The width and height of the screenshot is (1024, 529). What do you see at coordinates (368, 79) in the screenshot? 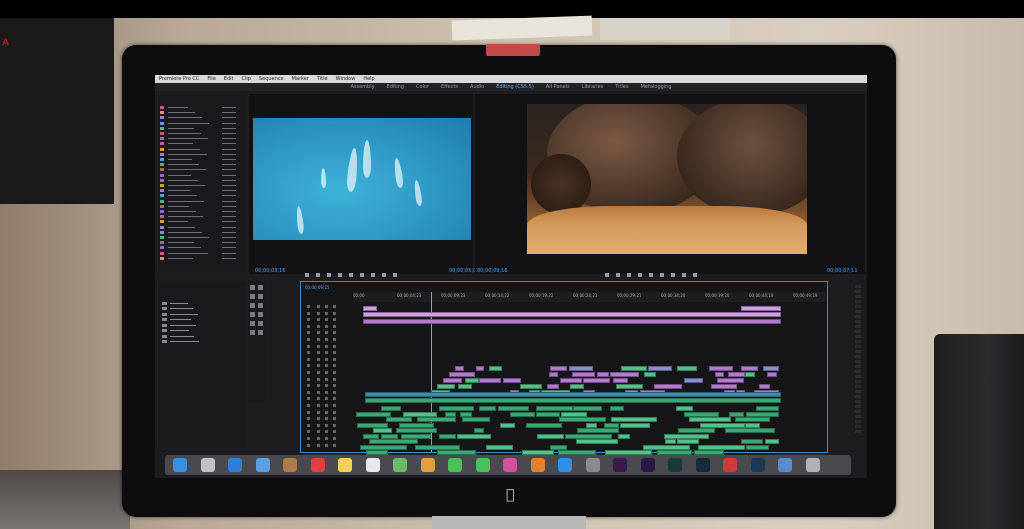
I see `menu-item: Help` at bounding box center [368, 79].